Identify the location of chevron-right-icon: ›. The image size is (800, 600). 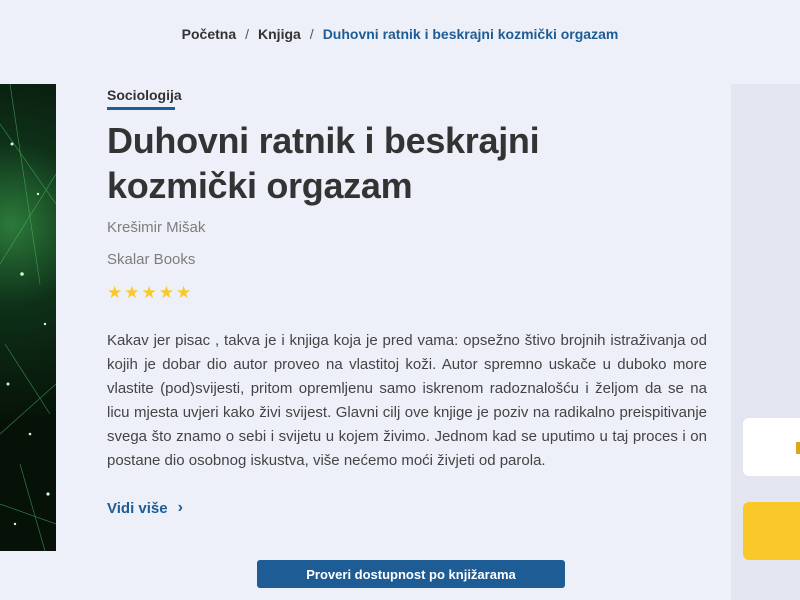
(180, 507).